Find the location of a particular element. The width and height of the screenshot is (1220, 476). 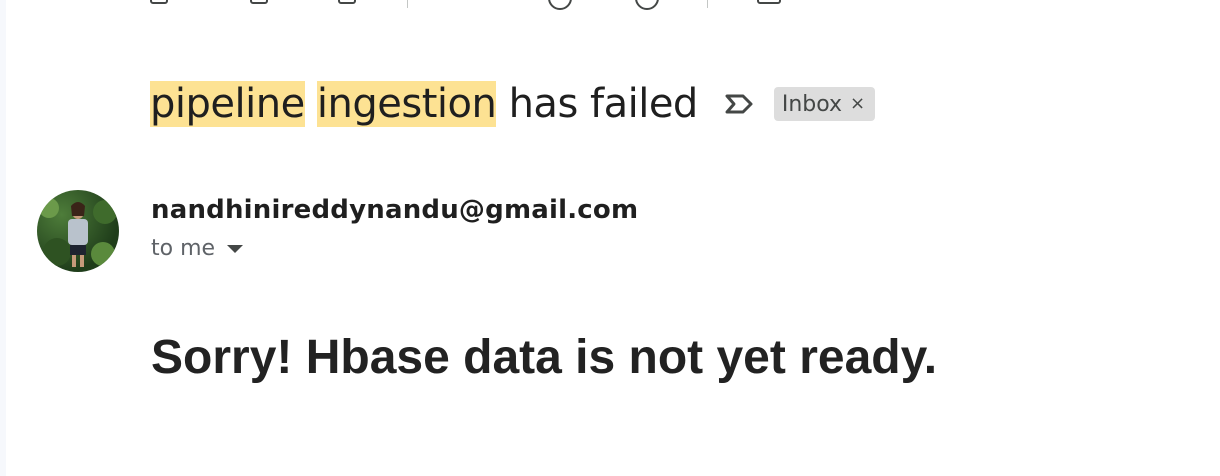

recipient-details: to me is located at coordinates (197, 248).